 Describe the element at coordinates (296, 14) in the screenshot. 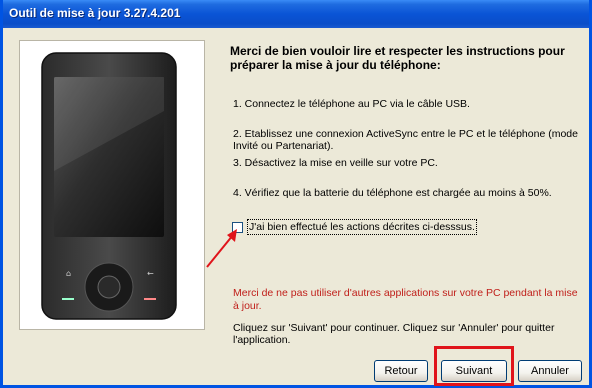

I see `title-bar: Outil de mise à jour 3.27.4.201` at that location.